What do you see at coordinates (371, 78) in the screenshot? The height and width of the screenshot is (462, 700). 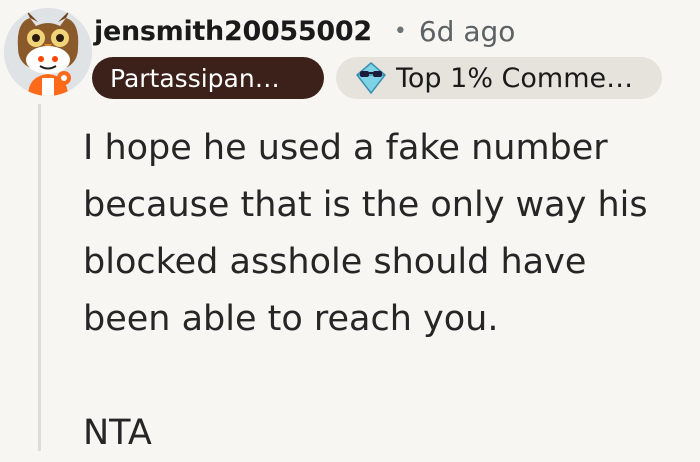 I see `sunglasses-diamond-icon` at bounding box center [371, 78].